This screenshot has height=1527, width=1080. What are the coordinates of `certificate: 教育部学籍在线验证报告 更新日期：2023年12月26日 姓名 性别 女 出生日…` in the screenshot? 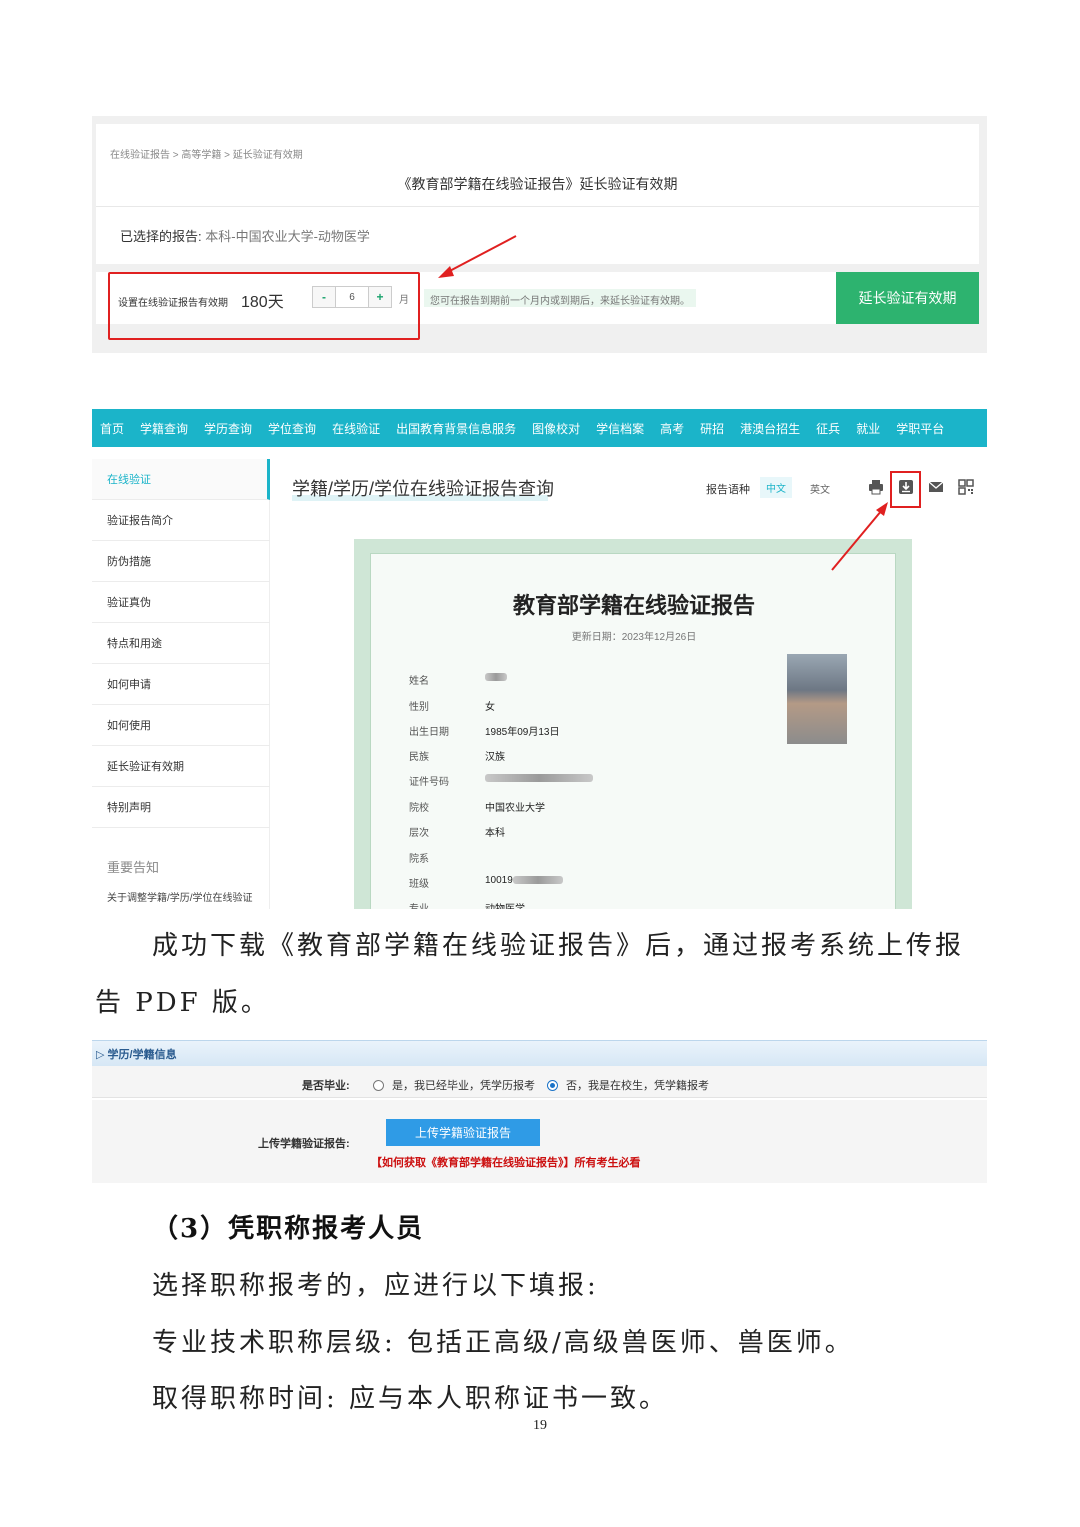 It's located at (633, 724).